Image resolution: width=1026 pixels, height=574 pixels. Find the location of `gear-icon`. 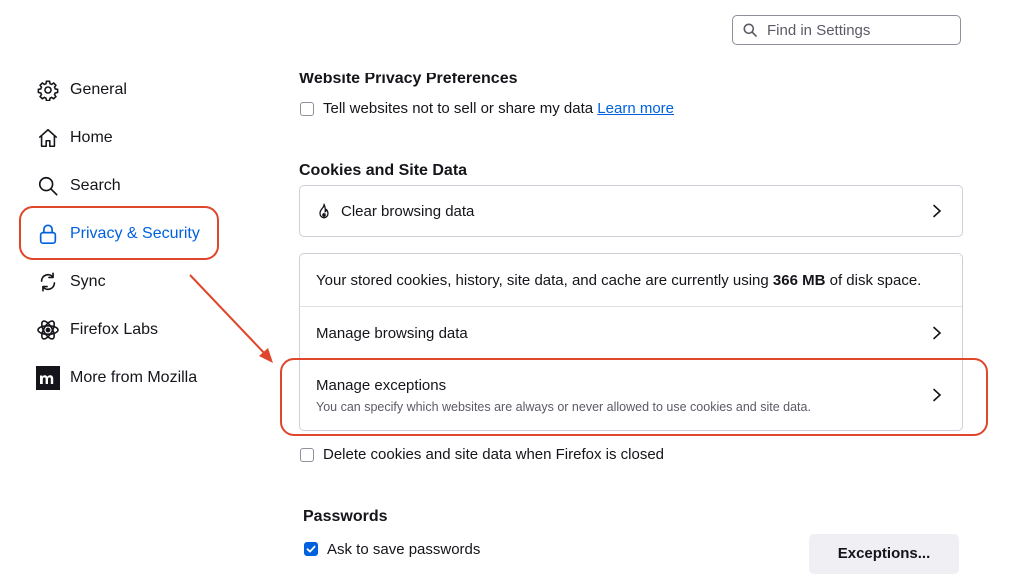

gear-icon is located at coordinates (48, 90).